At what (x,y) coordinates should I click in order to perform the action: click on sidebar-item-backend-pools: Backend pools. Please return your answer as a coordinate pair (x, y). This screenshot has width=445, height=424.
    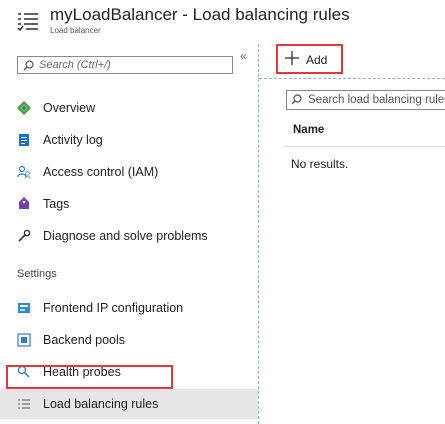
    Looking at the image, I should click on (129, 340).